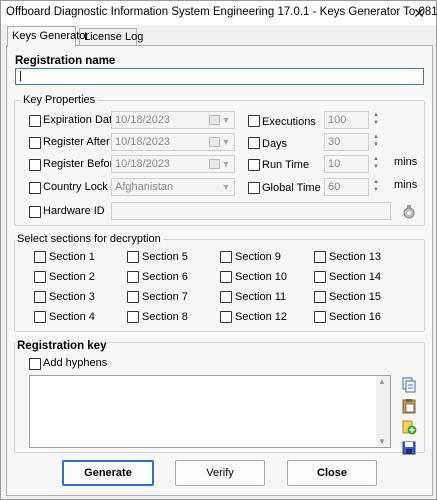 The width and height of the screenshot is (437, 500). I want to click on add-hyphens-label: Add hyphens, so click(75, 363).